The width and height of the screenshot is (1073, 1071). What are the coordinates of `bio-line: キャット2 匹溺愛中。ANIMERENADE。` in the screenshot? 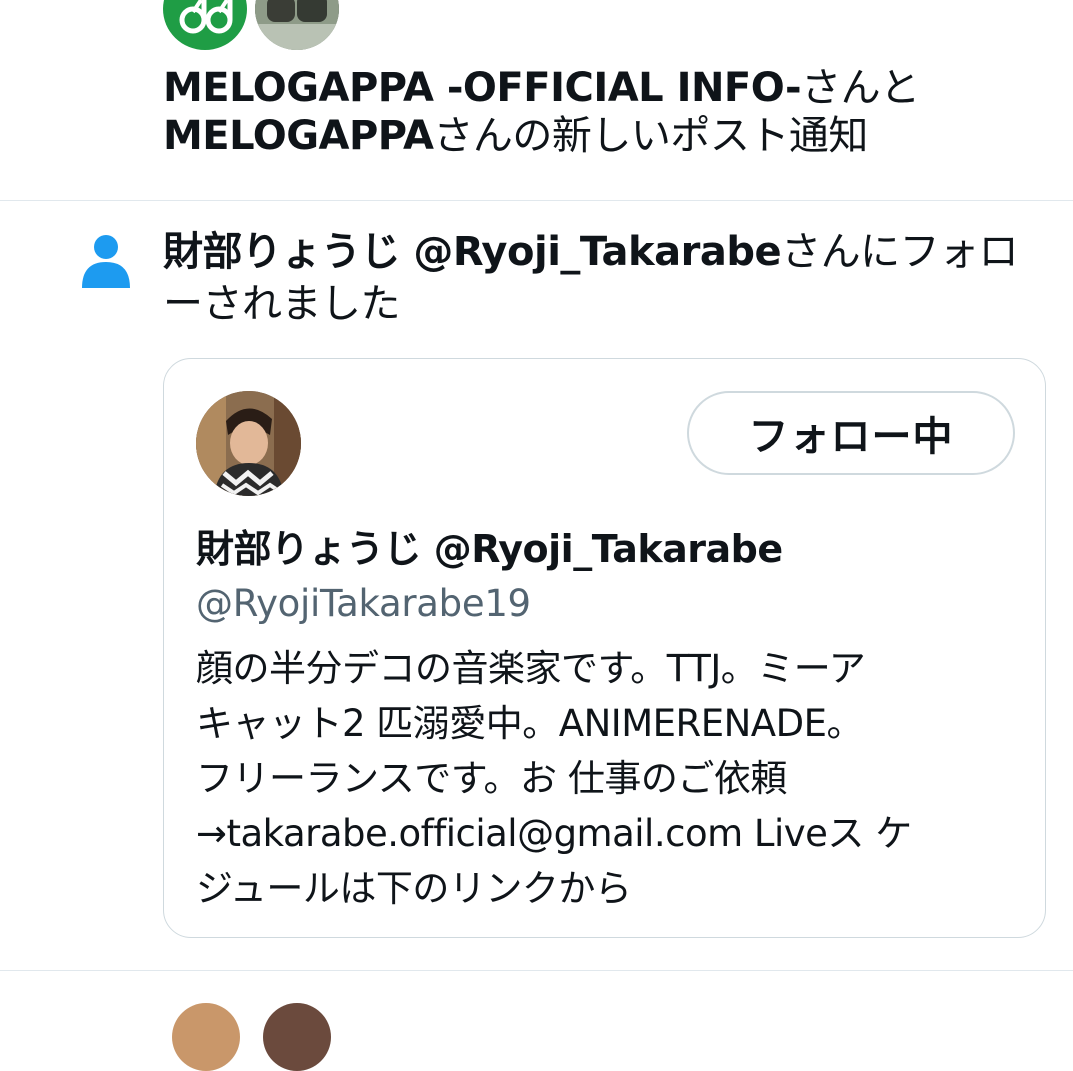 It's located at (529, 723).